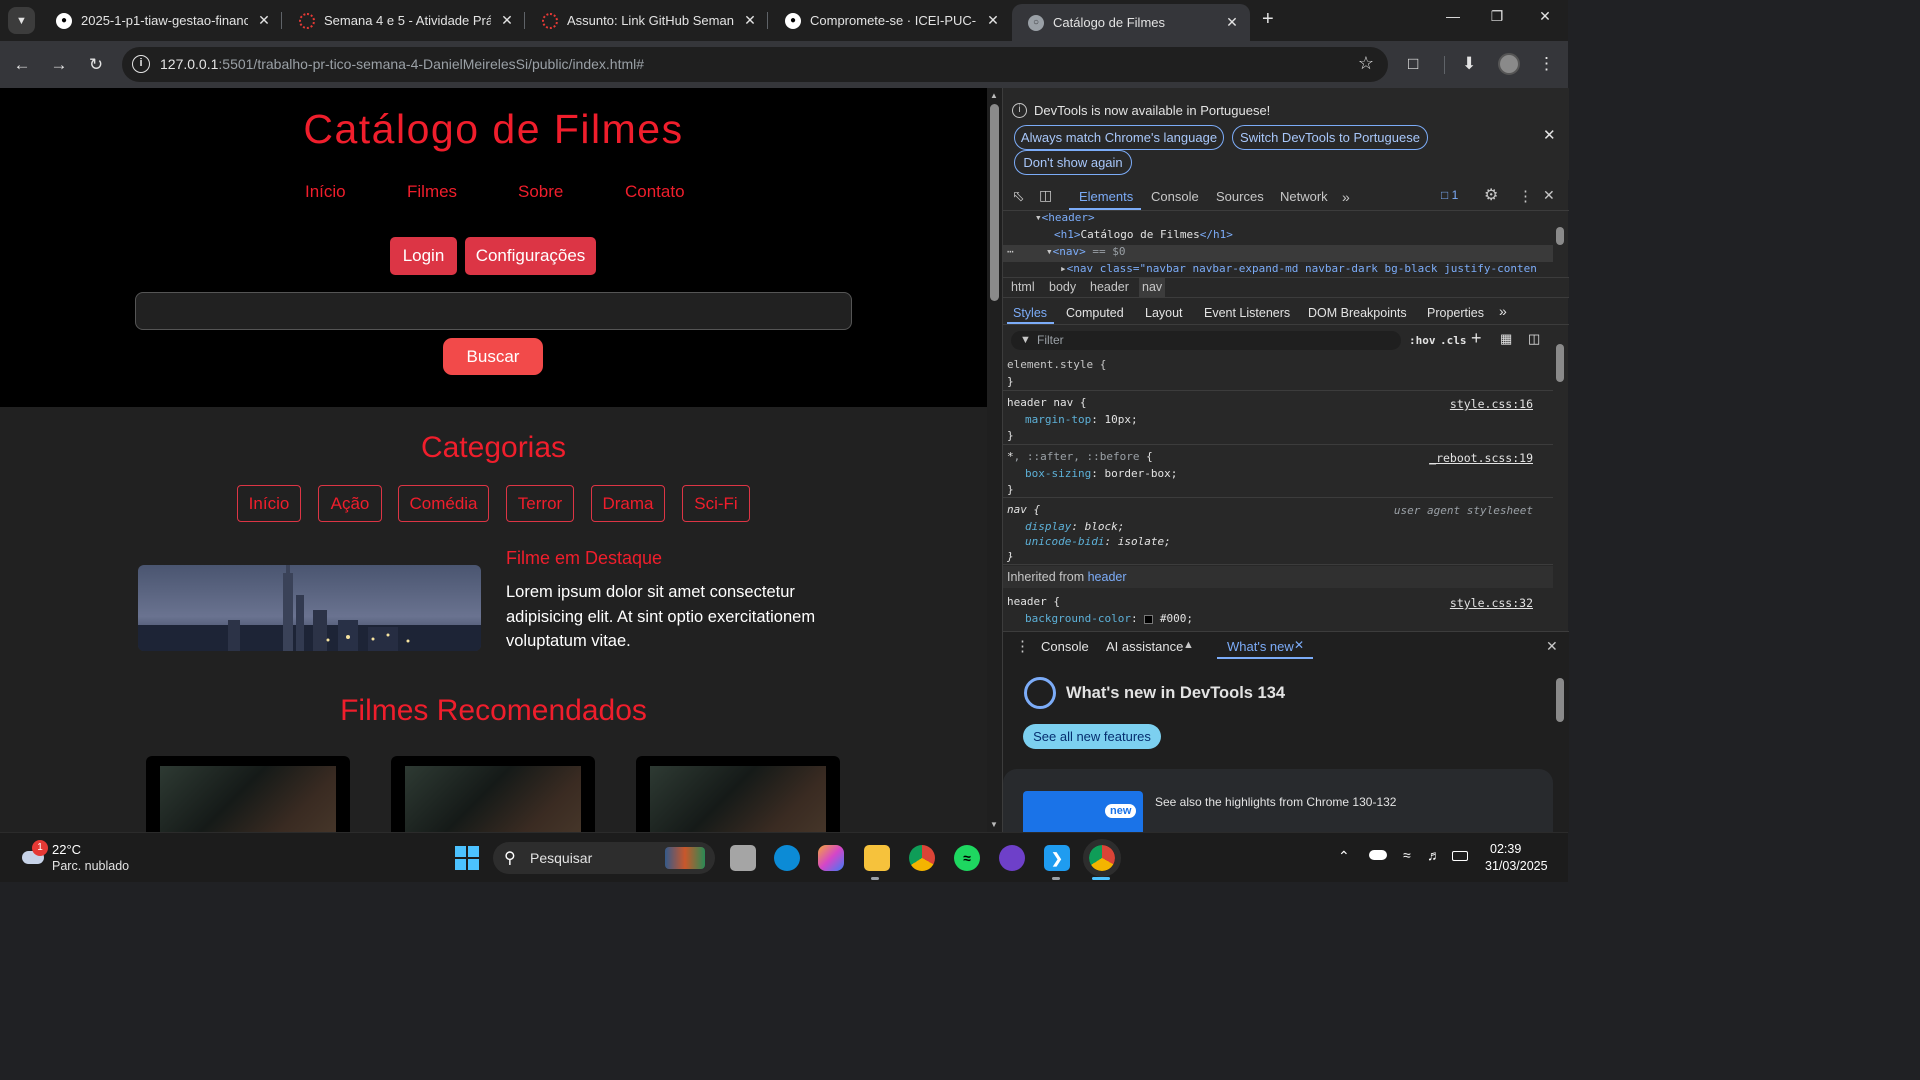  What do you see at coordinates (530, 256) in the screenshot?
I see `settings-button: Configurações` at bounding box center [530, 256].